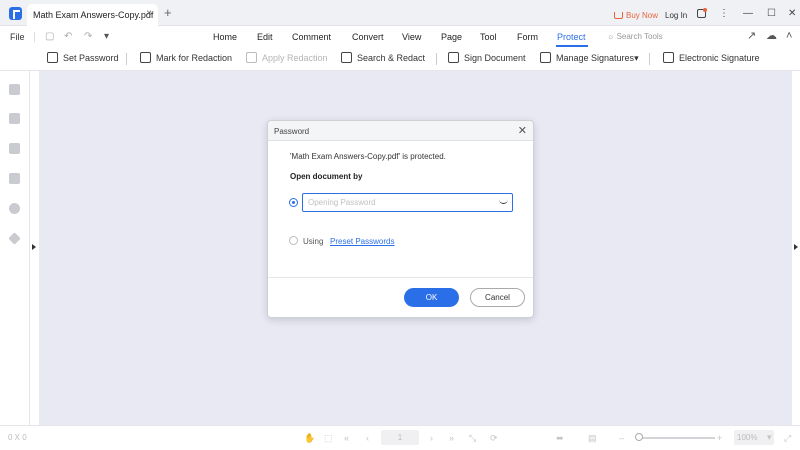  What do you see at coordinates (488, 37) in the screenshot?
I see `menu-tool: Tool` at bounding box center [488, 37].